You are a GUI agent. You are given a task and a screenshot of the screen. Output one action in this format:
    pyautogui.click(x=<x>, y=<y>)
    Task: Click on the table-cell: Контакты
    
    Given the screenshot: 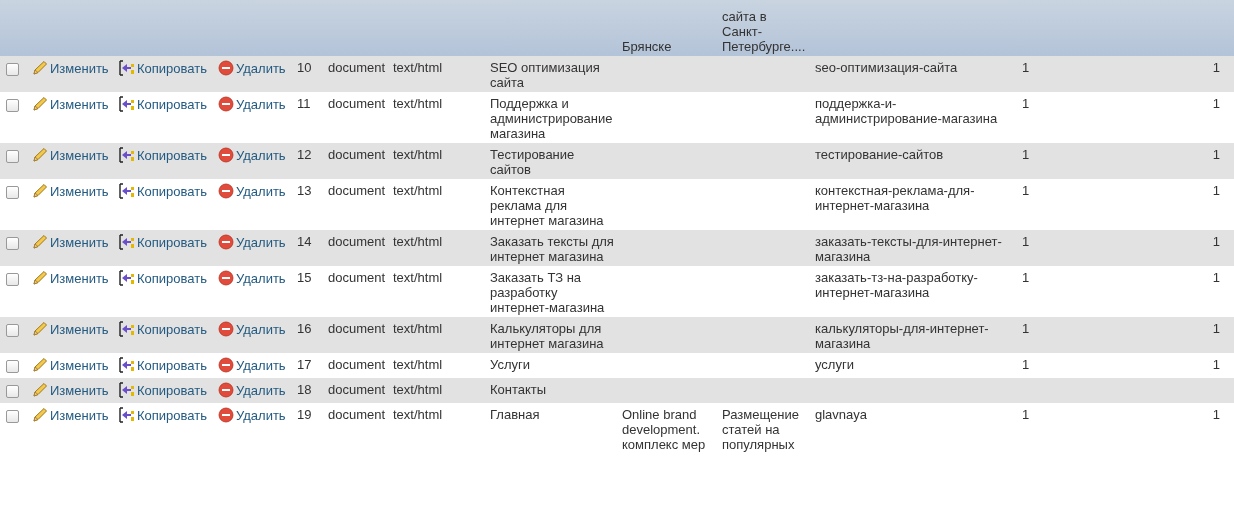 What is the action you would take?
    pyautogui.click(x=518, y=389)
    